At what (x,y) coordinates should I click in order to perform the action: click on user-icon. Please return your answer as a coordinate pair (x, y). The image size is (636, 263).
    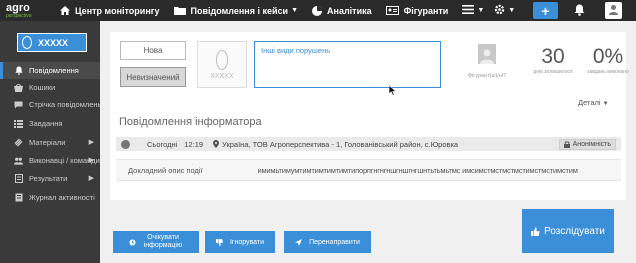
    Looking at the image, I should click on (613, 10).